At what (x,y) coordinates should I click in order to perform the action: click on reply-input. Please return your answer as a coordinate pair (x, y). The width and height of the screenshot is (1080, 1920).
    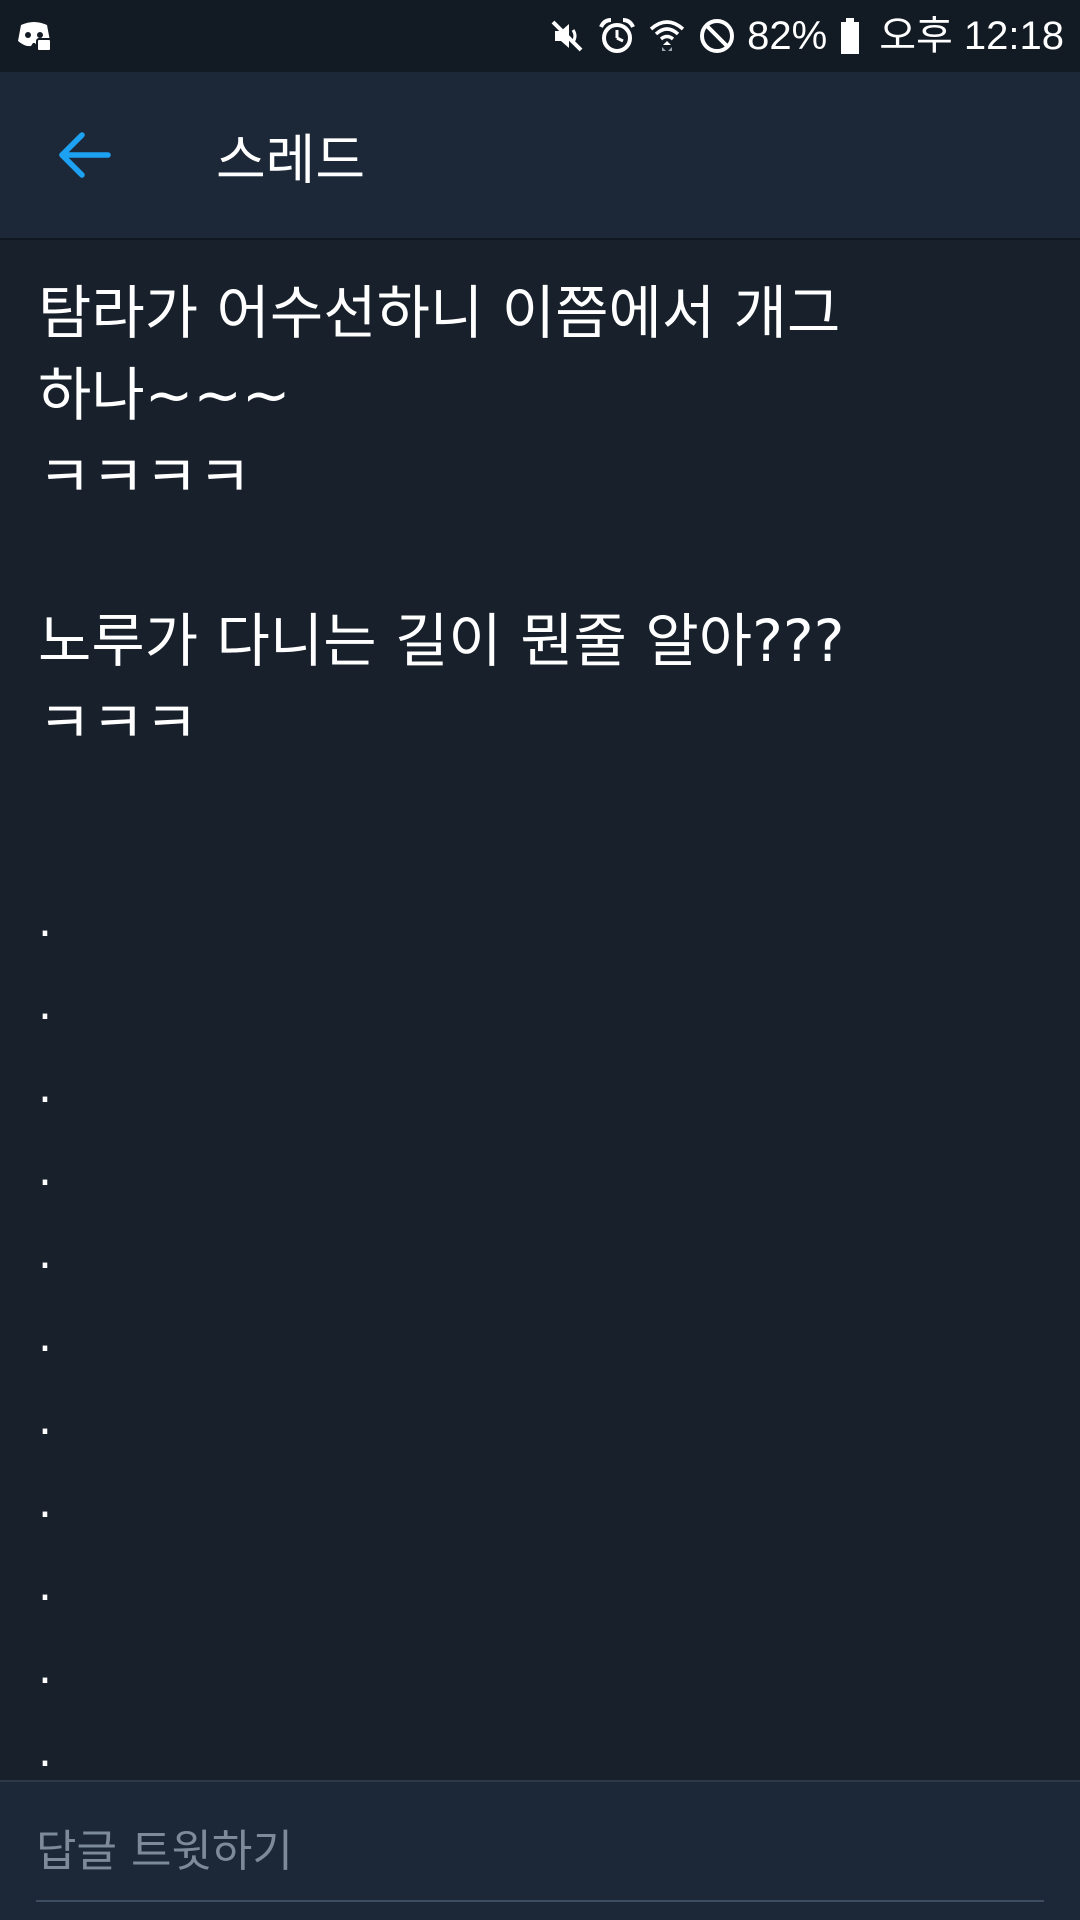
    Looking at the image, I should click on (540, 1852).